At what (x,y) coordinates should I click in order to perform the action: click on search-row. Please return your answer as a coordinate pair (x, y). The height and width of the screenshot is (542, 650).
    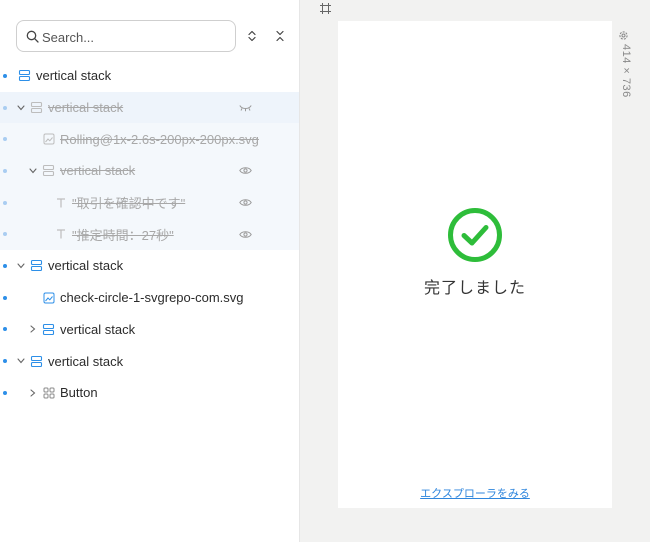
    Looking at the image, I should click on (155, 36).